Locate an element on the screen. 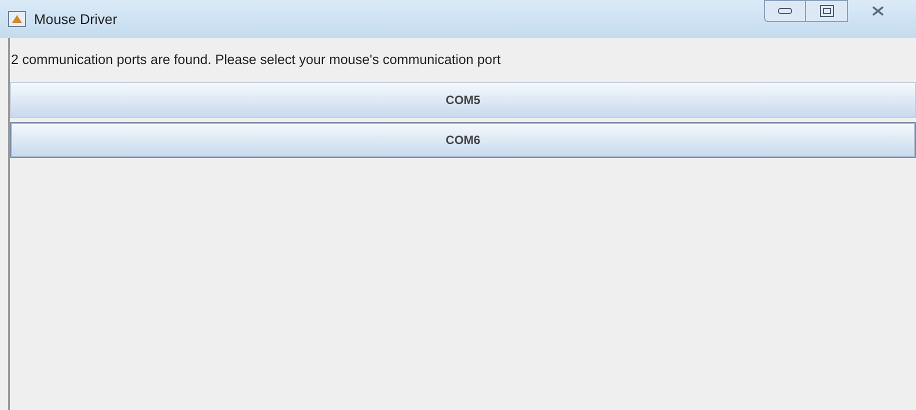 The width and height of the screenshot is (916, 410). window-title: Mouse Driver is located at coordinates (76, 19).